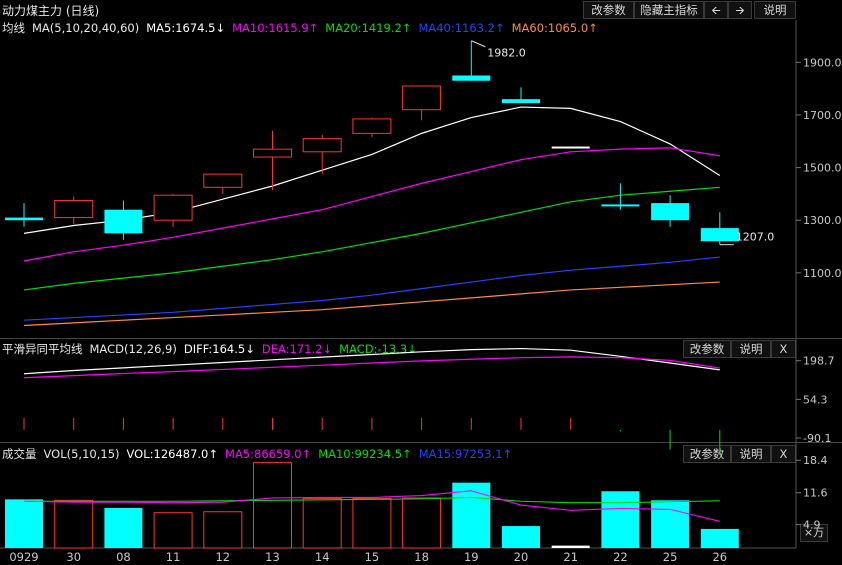 Image resolution: width=842 pixels, height=565 pixels. What do you see at coordinates (755, 237) in the screenshot?
I see `low-price-label: 1207.0` at bounding box center [755, 237].